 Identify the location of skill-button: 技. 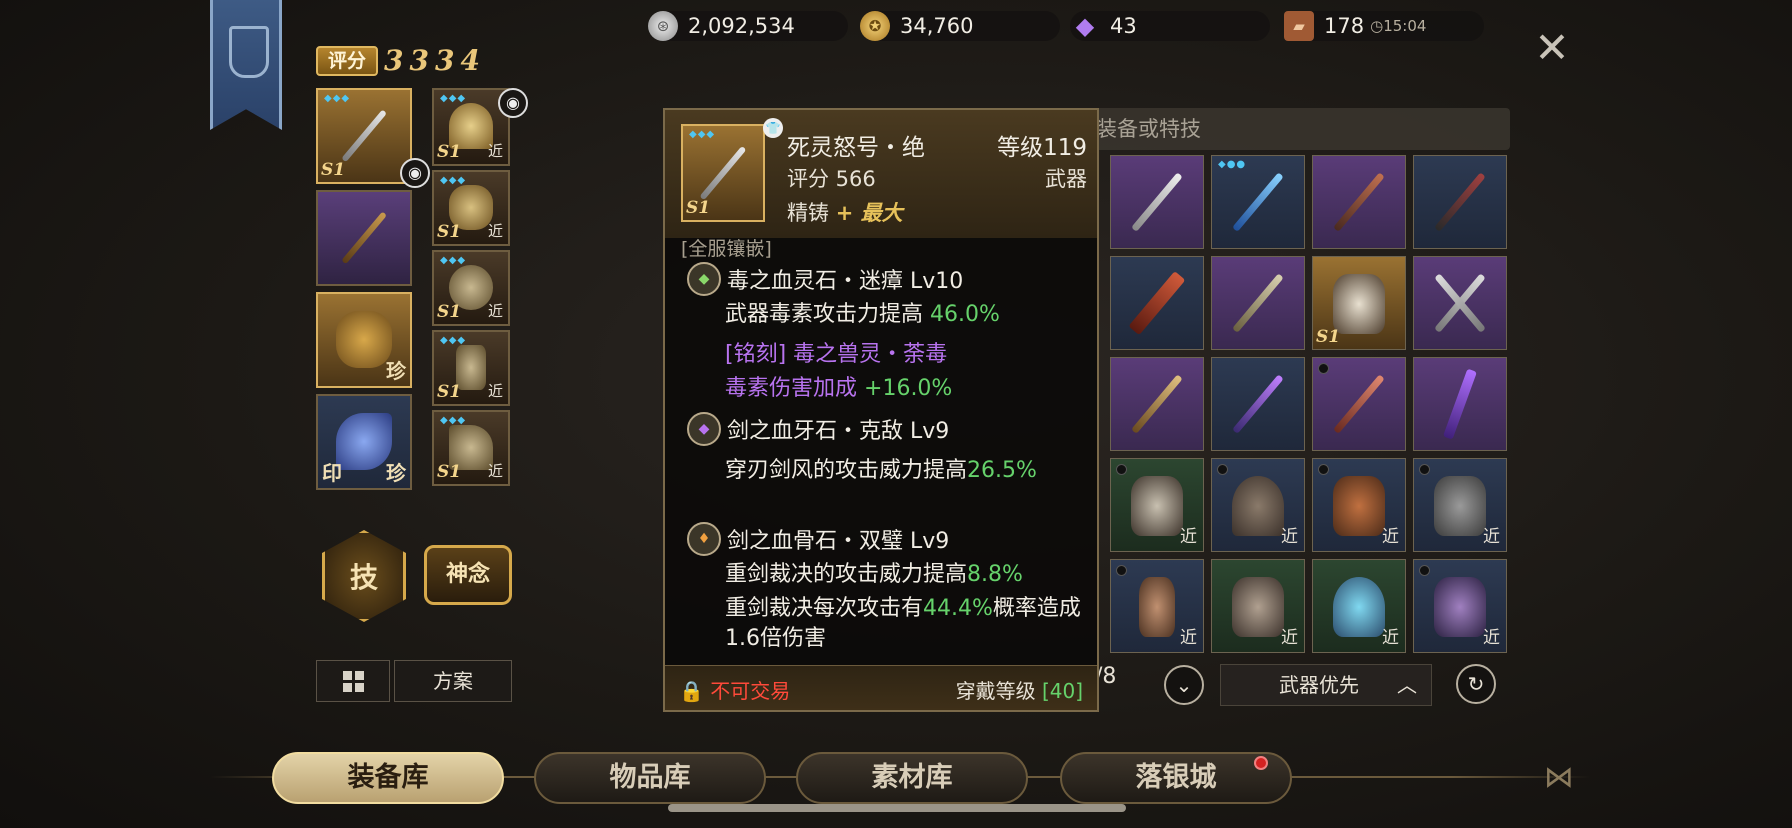
(364, 576).